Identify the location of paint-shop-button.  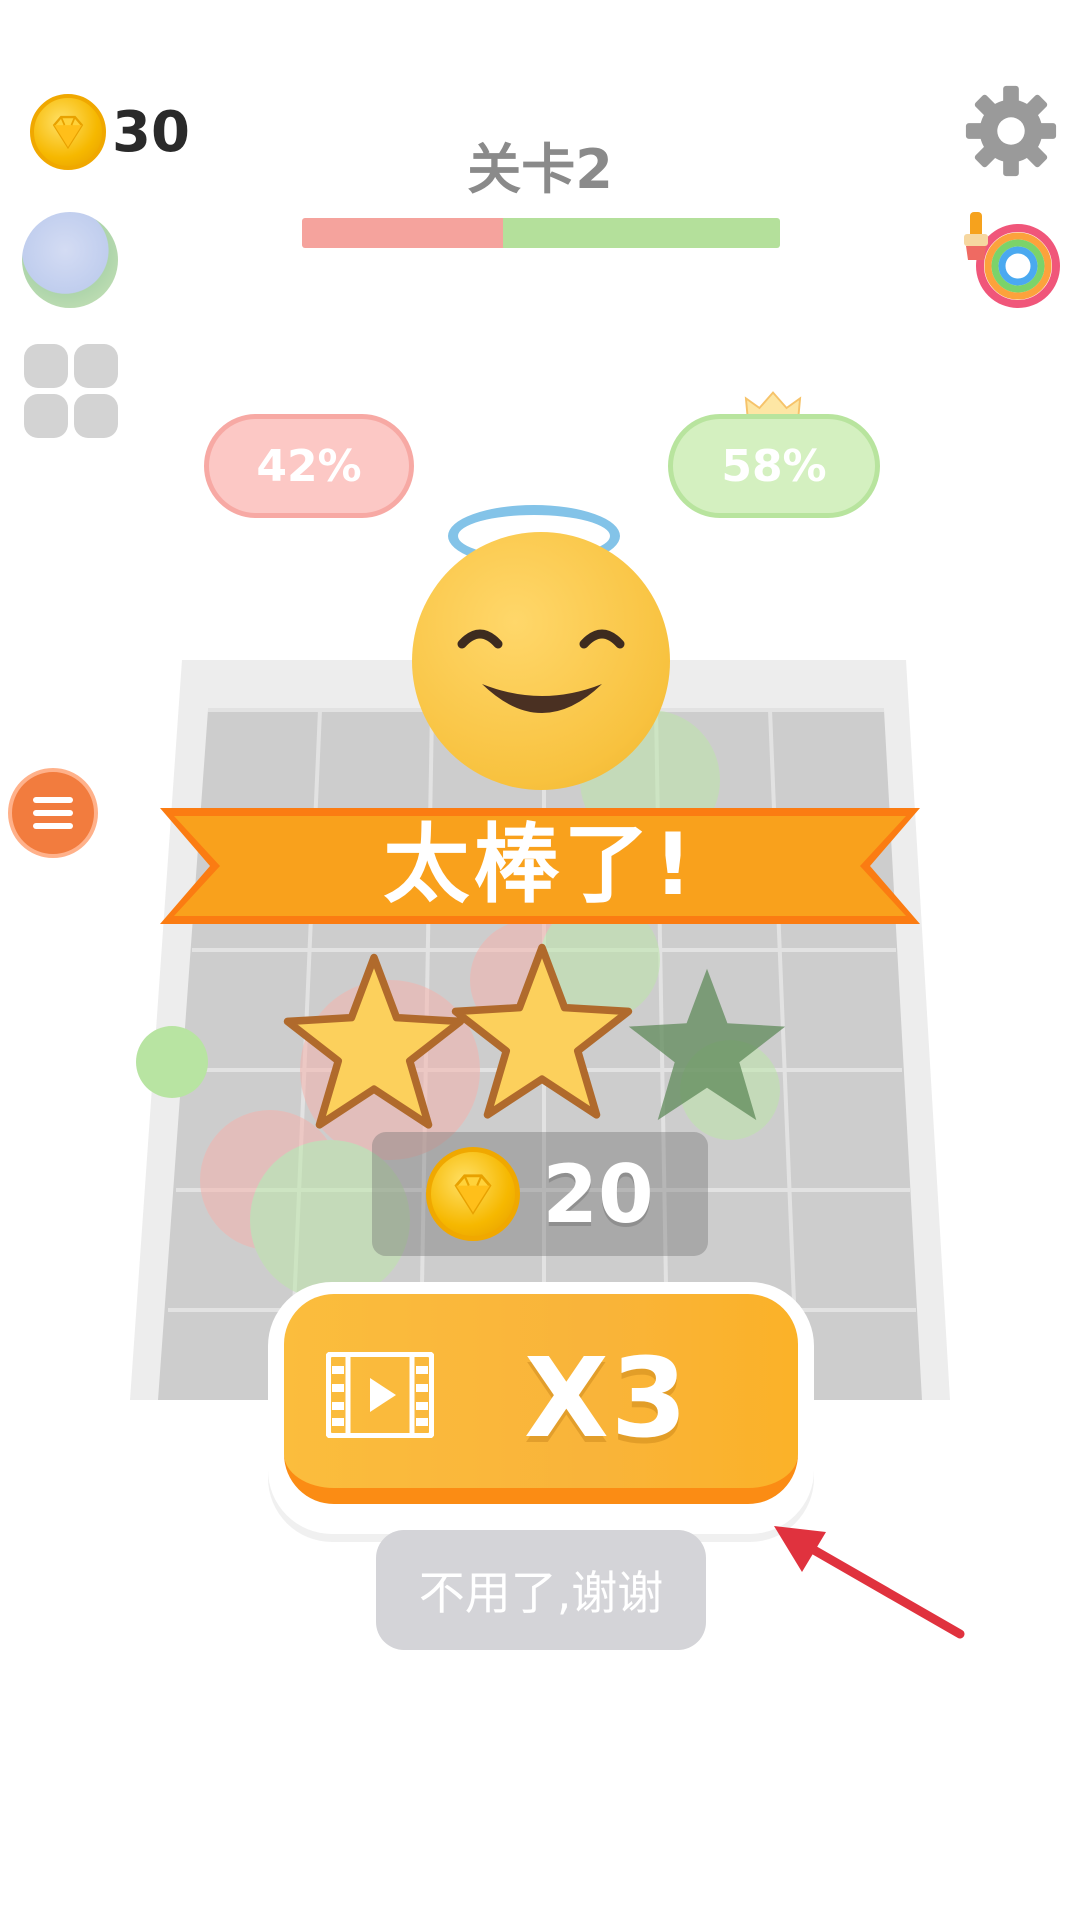
(1012, 260).